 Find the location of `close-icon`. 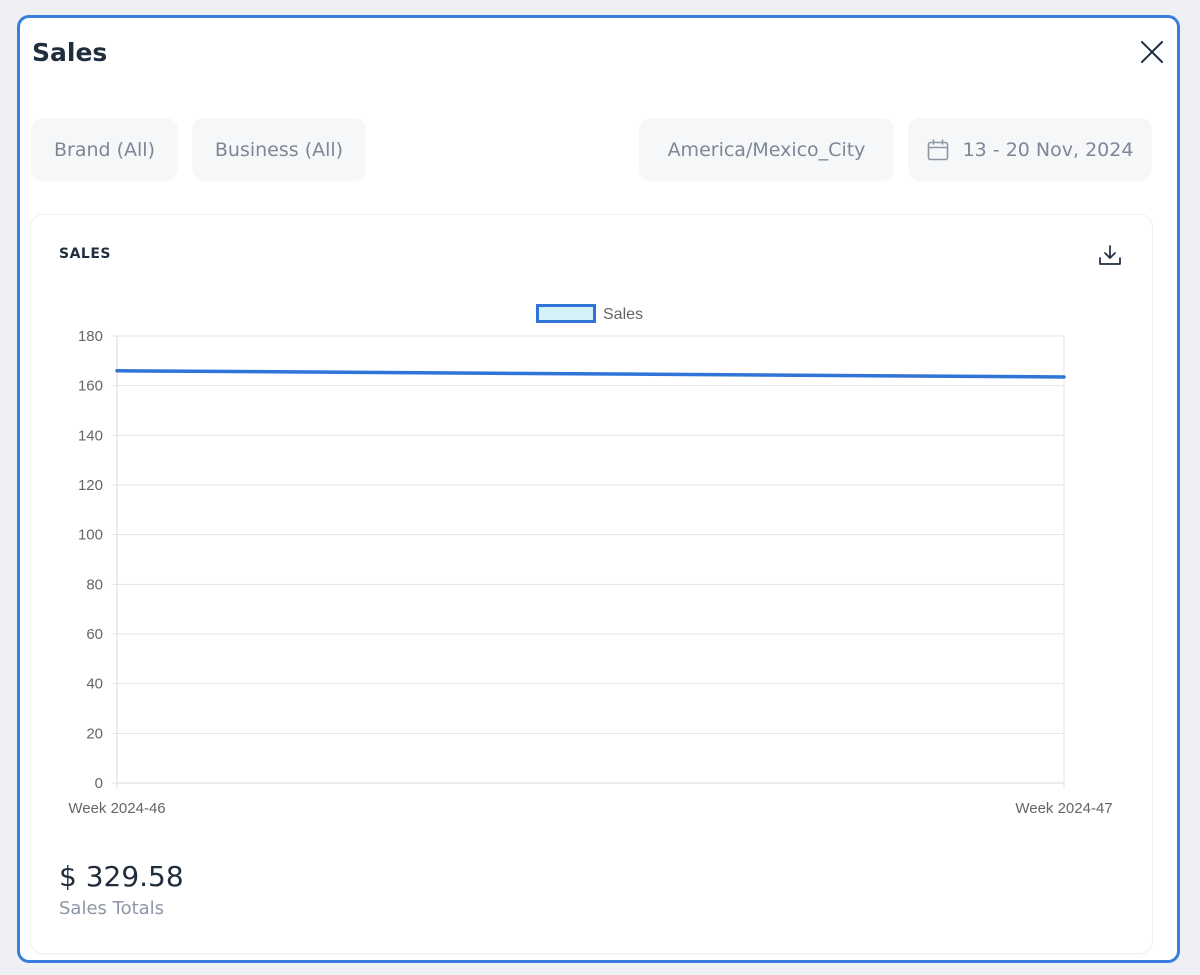

close-icon is located at coordinates (1152, 52).